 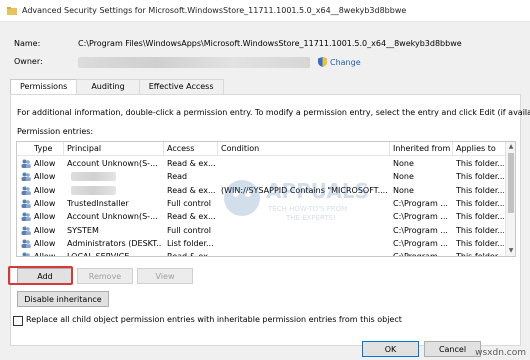 What do you see at coordinates (98, 254) in the screenshot?
I see `cell-principal: LOCAL SERVICE` at bounding box center [98, 254].